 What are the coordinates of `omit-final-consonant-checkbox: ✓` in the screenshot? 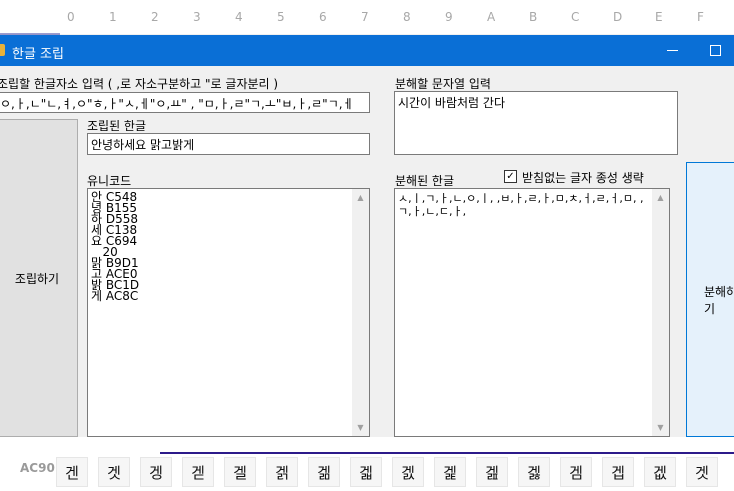 It's located at (510, 176).